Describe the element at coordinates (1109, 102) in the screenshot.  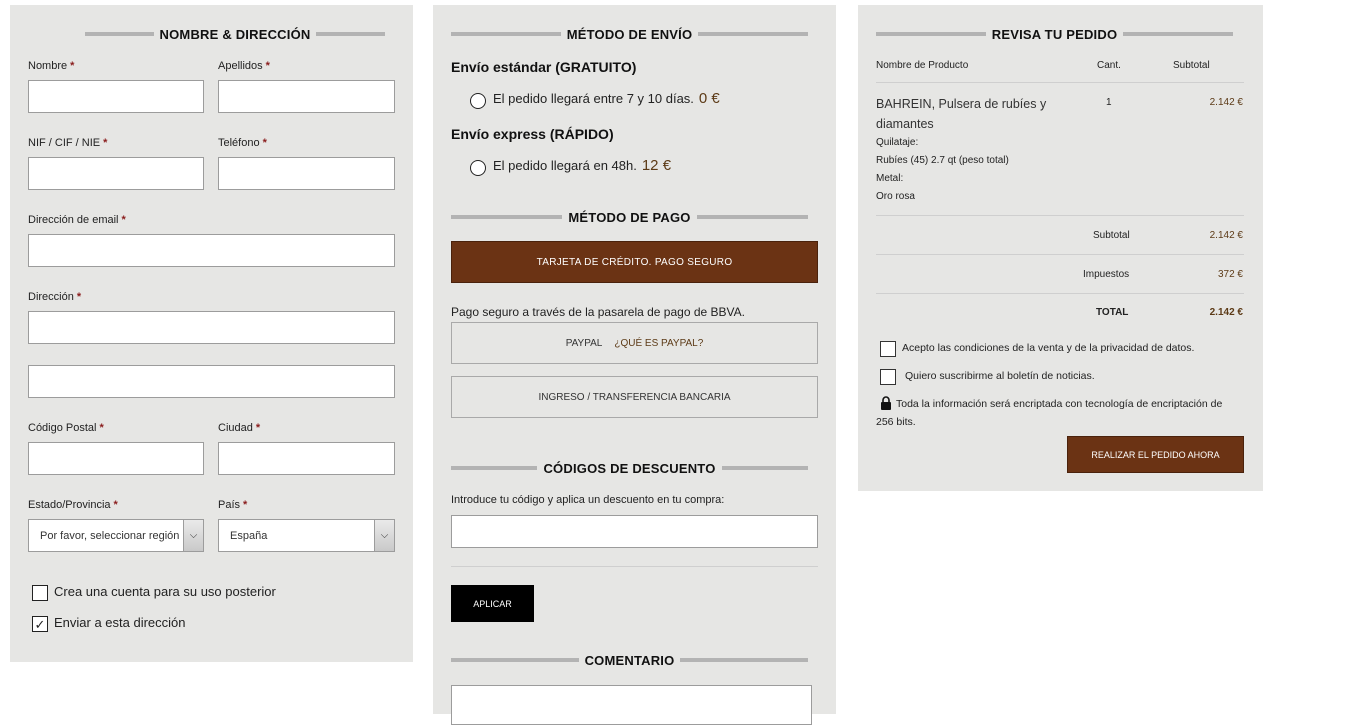
I see `product-qty: 1` at that location.